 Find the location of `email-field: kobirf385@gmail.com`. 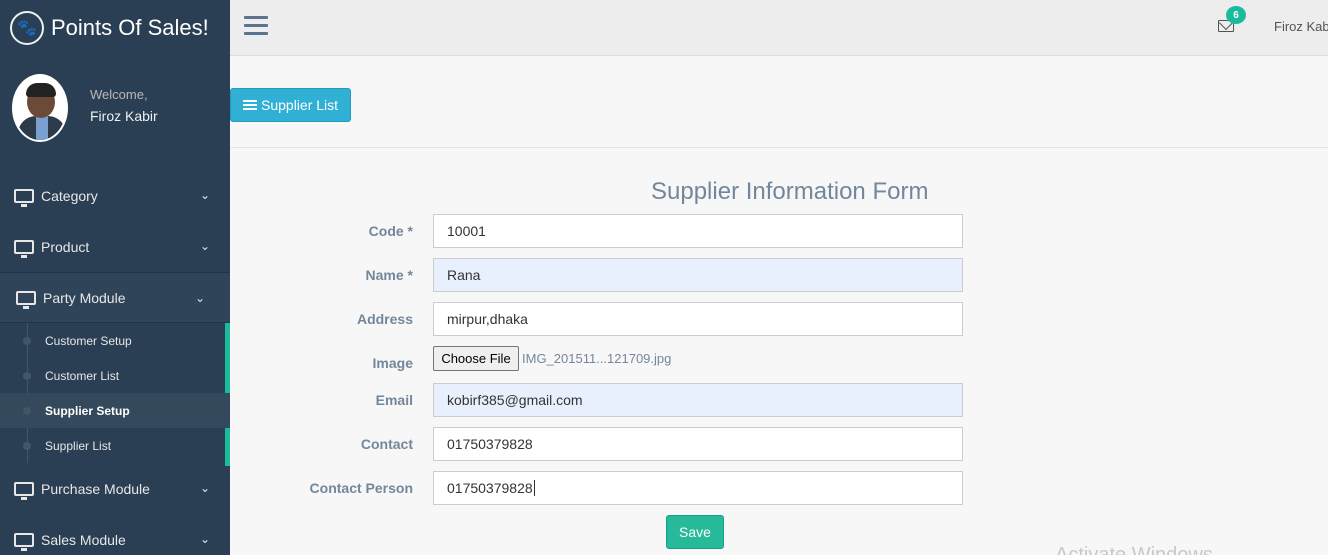

email-field: kobirf385@gmail.com is located at coordinates (698, 400).